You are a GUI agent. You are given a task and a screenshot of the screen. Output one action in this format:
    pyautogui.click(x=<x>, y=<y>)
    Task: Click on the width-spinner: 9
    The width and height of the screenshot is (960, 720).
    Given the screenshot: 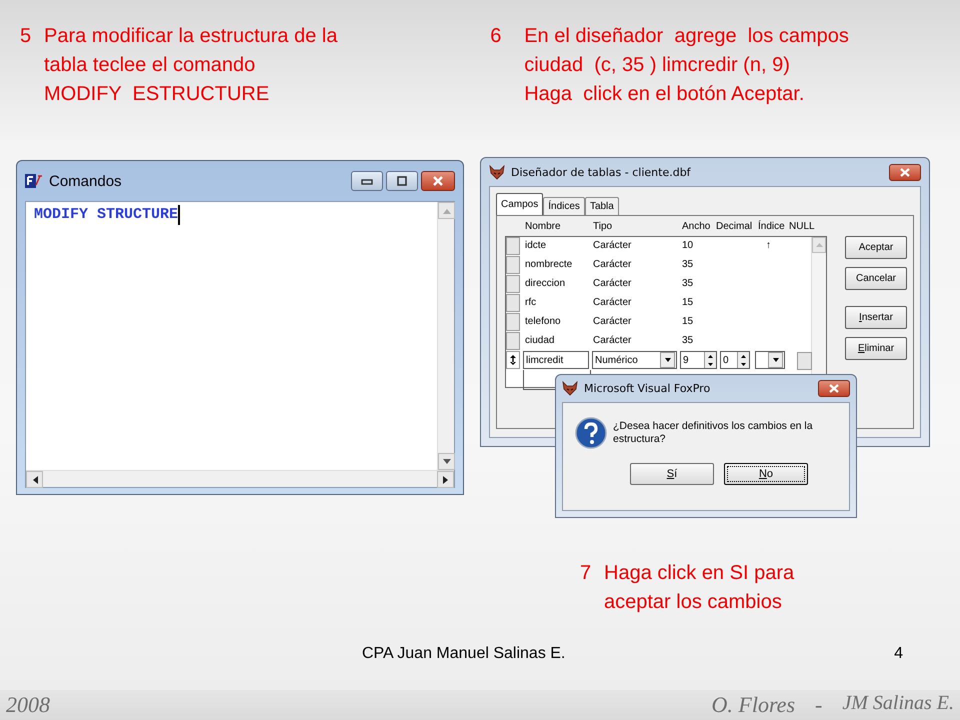 What is the action you would take?
    pyautogui.click(x=698, y=360)
    